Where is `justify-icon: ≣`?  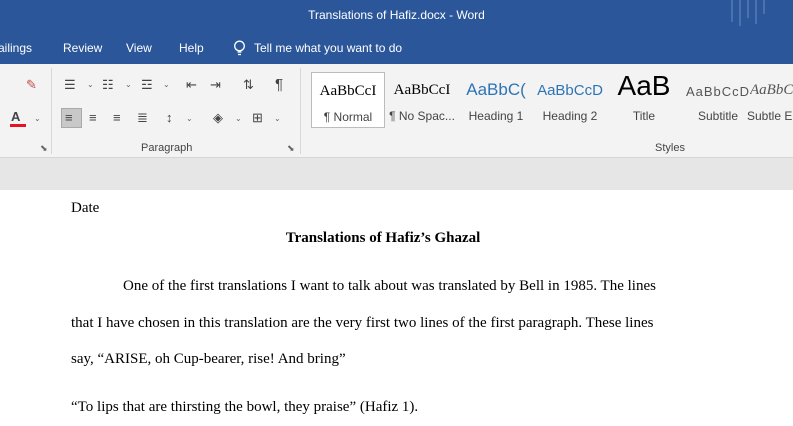 justify-icon: ≣ is located at coordinates (142, 117).